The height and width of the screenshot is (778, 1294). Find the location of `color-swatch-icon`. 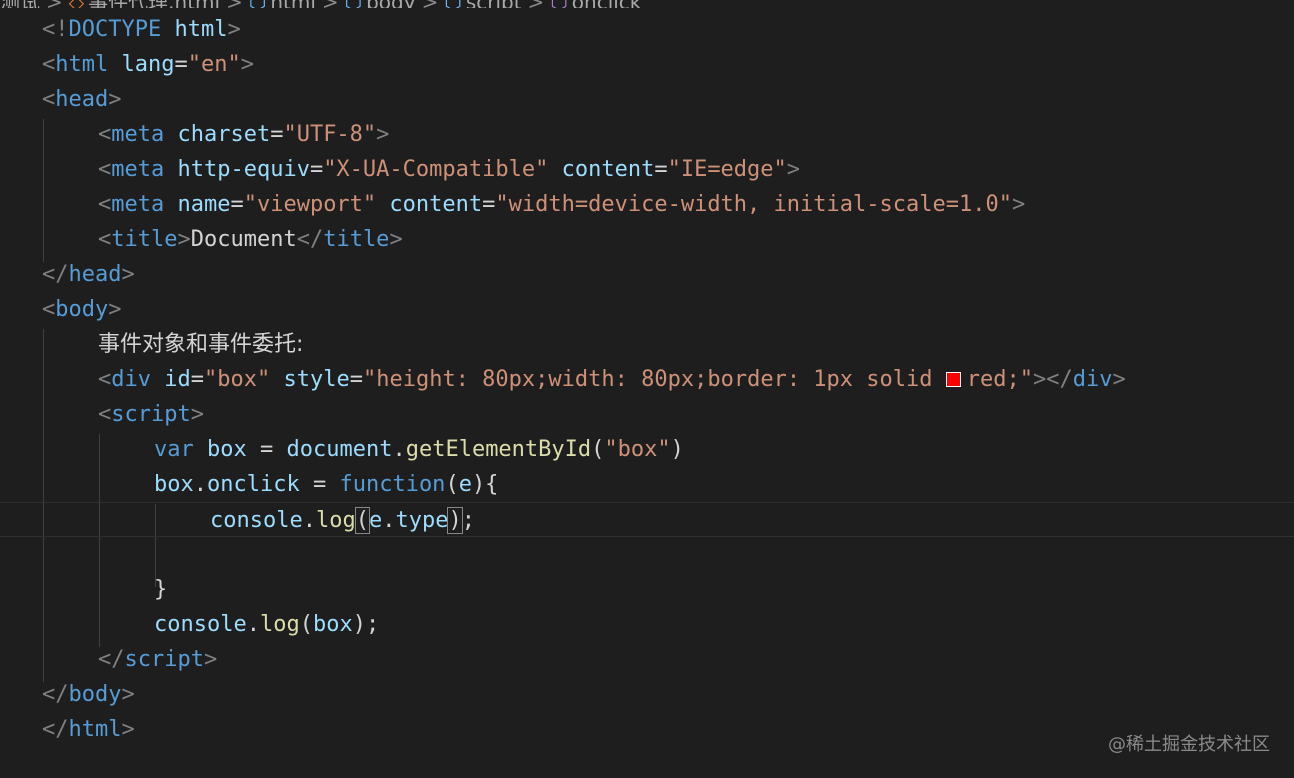

color-swatch-icon is located at coordinates (953, 379).